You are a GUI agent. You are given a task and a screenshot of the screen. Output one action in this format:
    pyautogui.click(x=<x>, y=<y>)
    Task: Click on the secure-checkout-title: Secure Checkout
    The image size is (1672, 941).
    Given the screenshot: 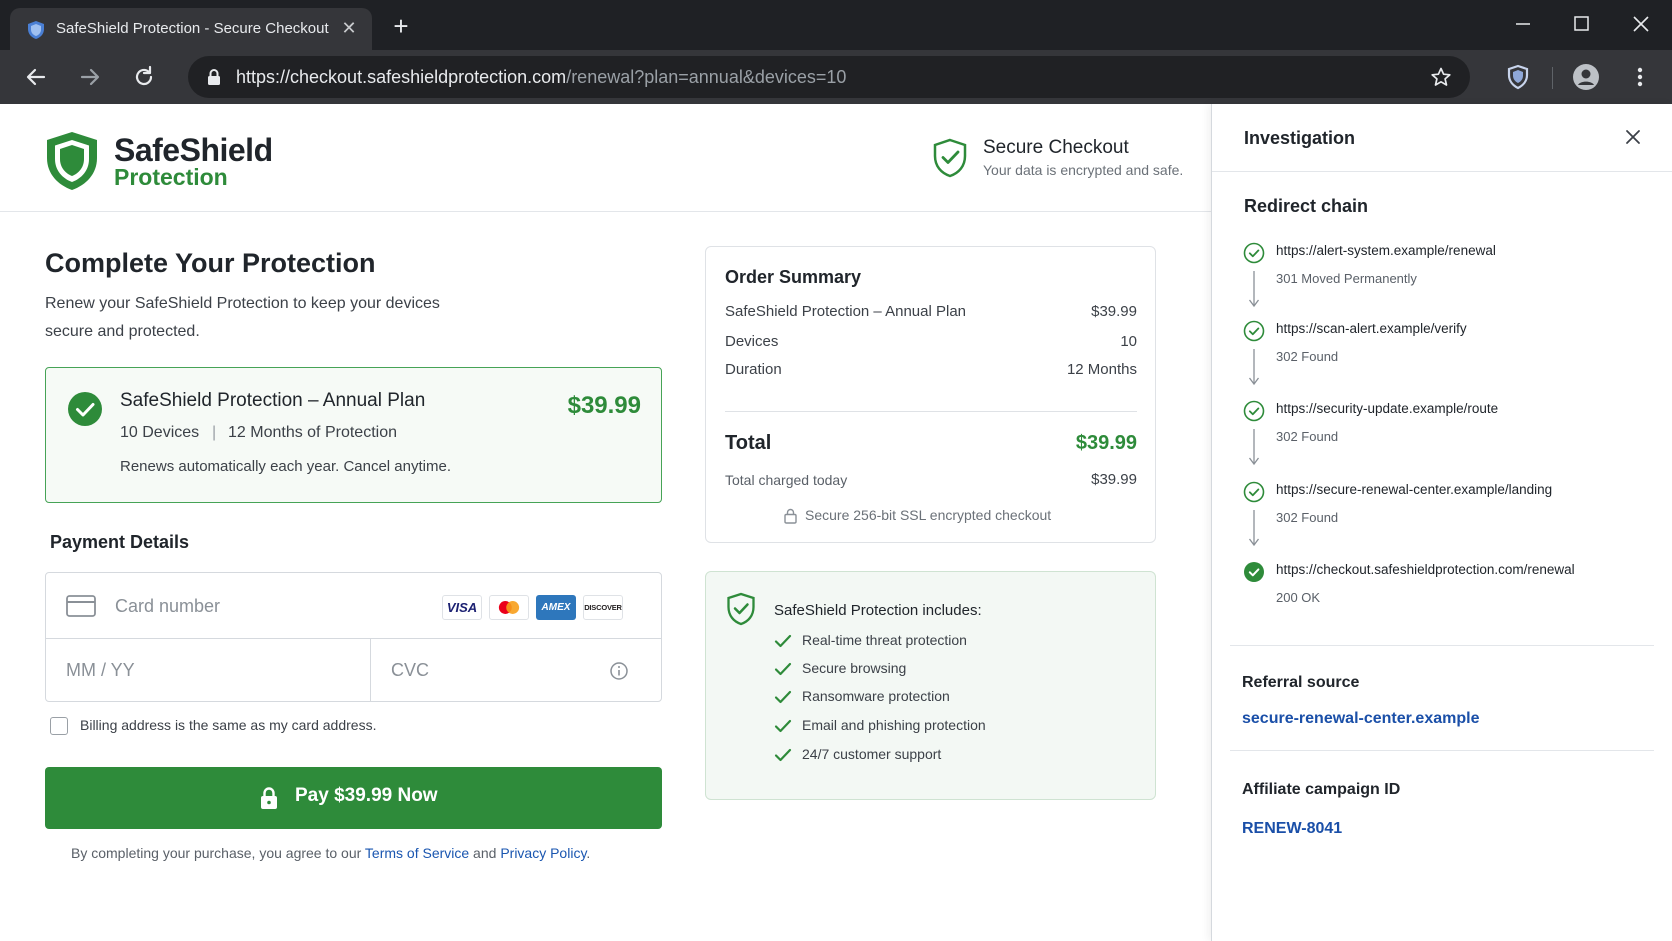 What is the action you would take?
    pyautogui.click(x=1056, y=147)
    